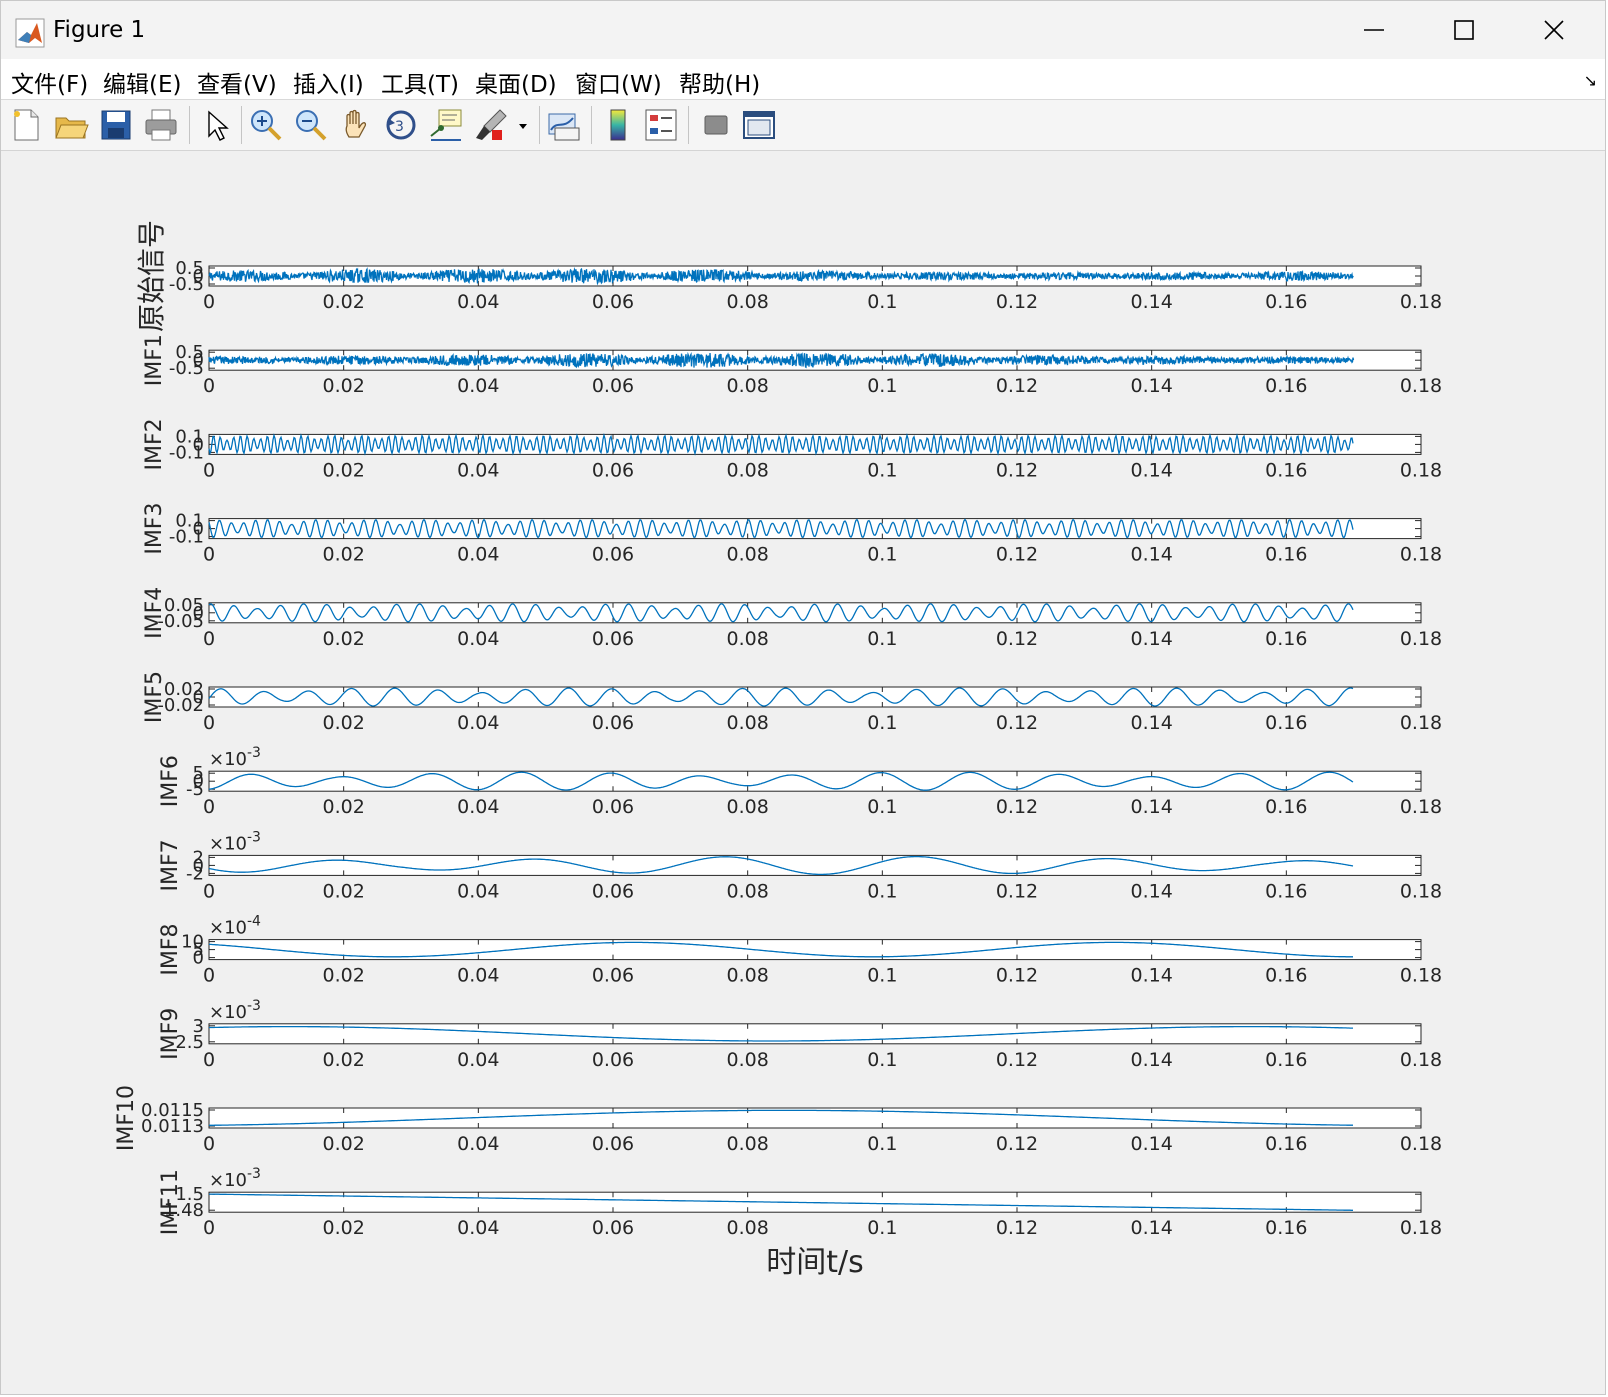  I want to click on link-plot-icon, so click(564, 125).